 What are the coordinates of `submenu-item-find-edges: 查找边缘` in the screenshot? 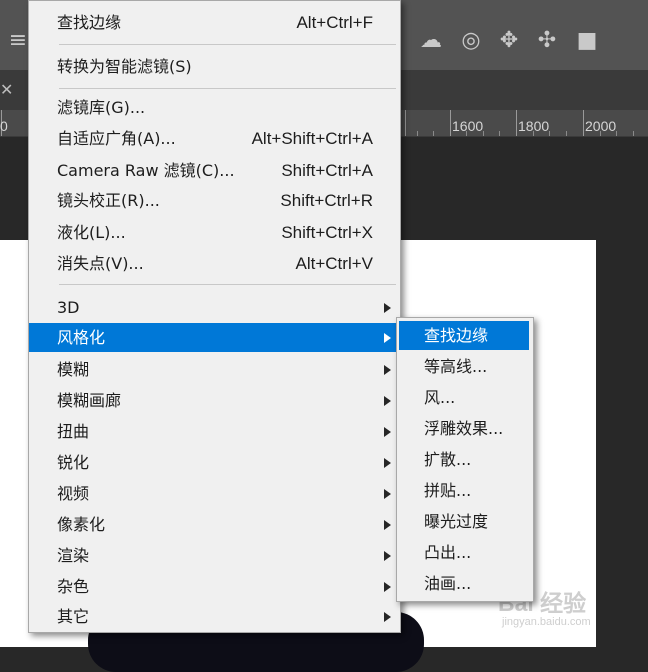 It's located at (464, 335).